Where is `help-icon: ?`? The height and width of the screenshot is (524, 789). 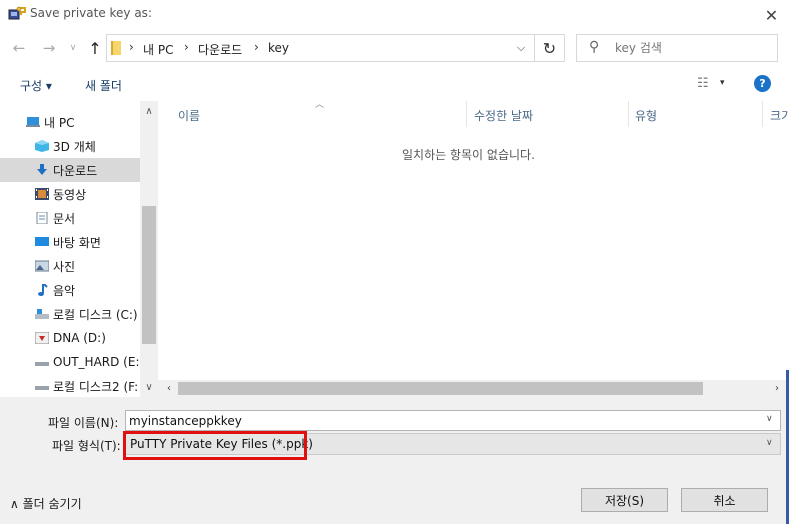
help-icon: ? is located at coordinates (762, 83).